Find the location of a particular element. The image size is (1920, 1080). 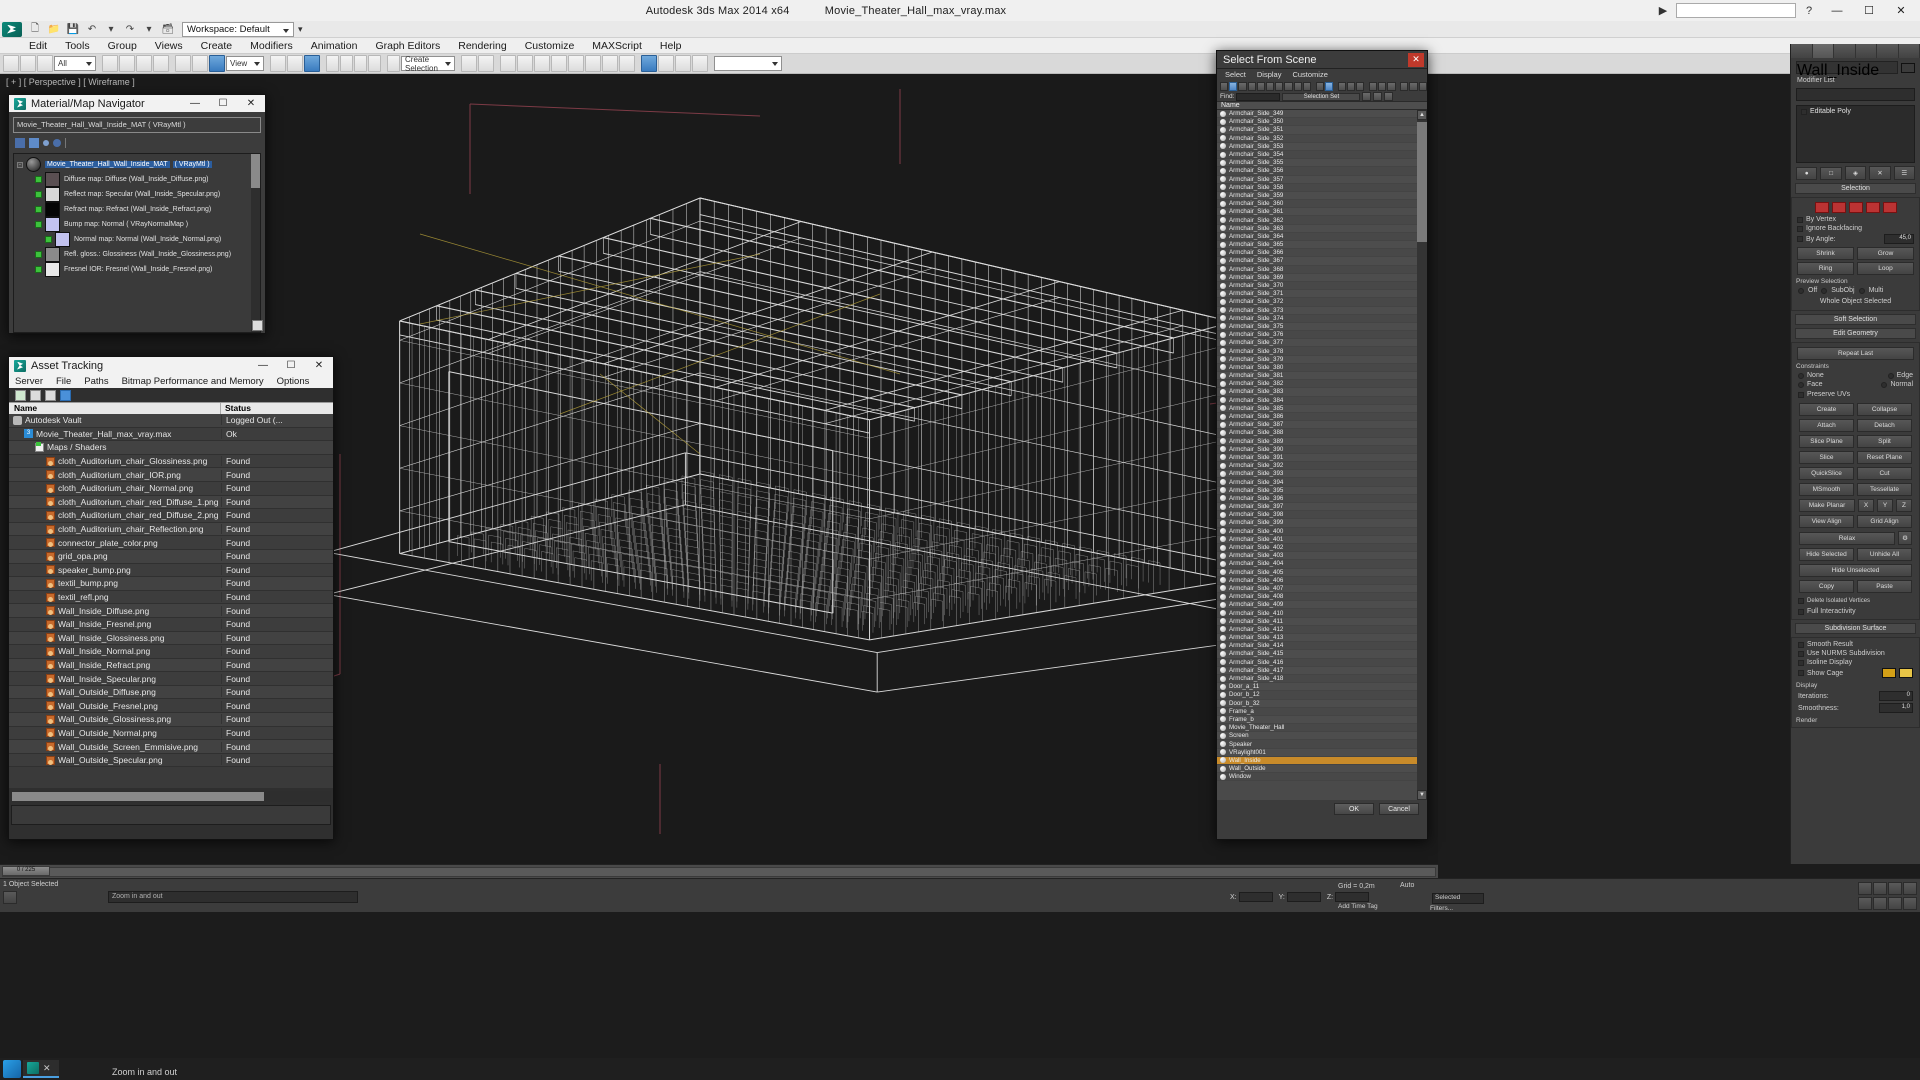

sfs-display-shapes-icon is located at coordinates (1242, 86).